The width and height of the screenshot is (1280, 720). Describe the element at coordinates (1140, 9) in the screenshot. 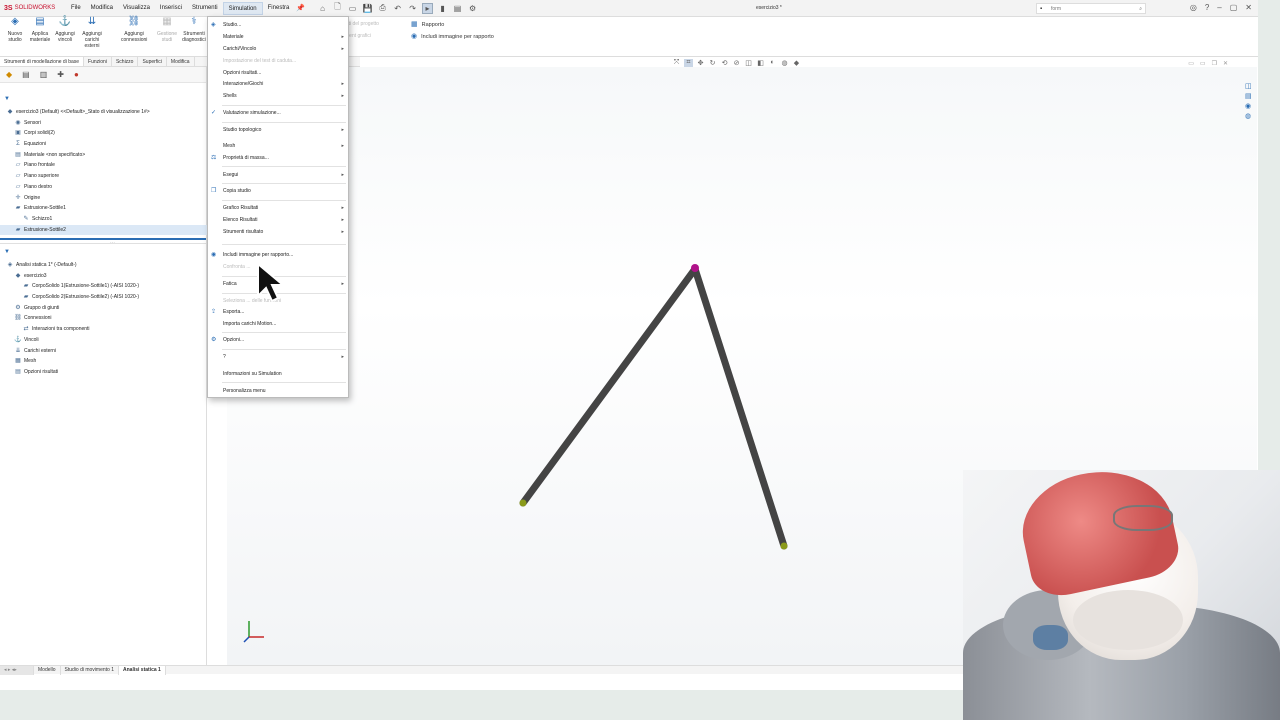

I see `search-icon: ⌕` at that location.